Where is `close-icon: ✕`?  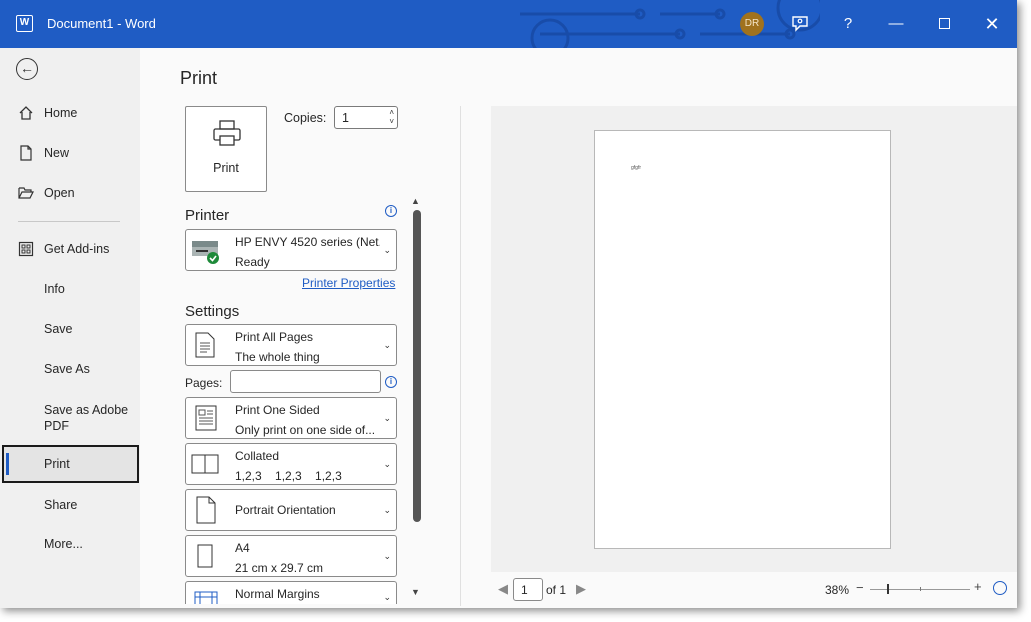 close-icon: ✕ is located at coordinates (992, 24).